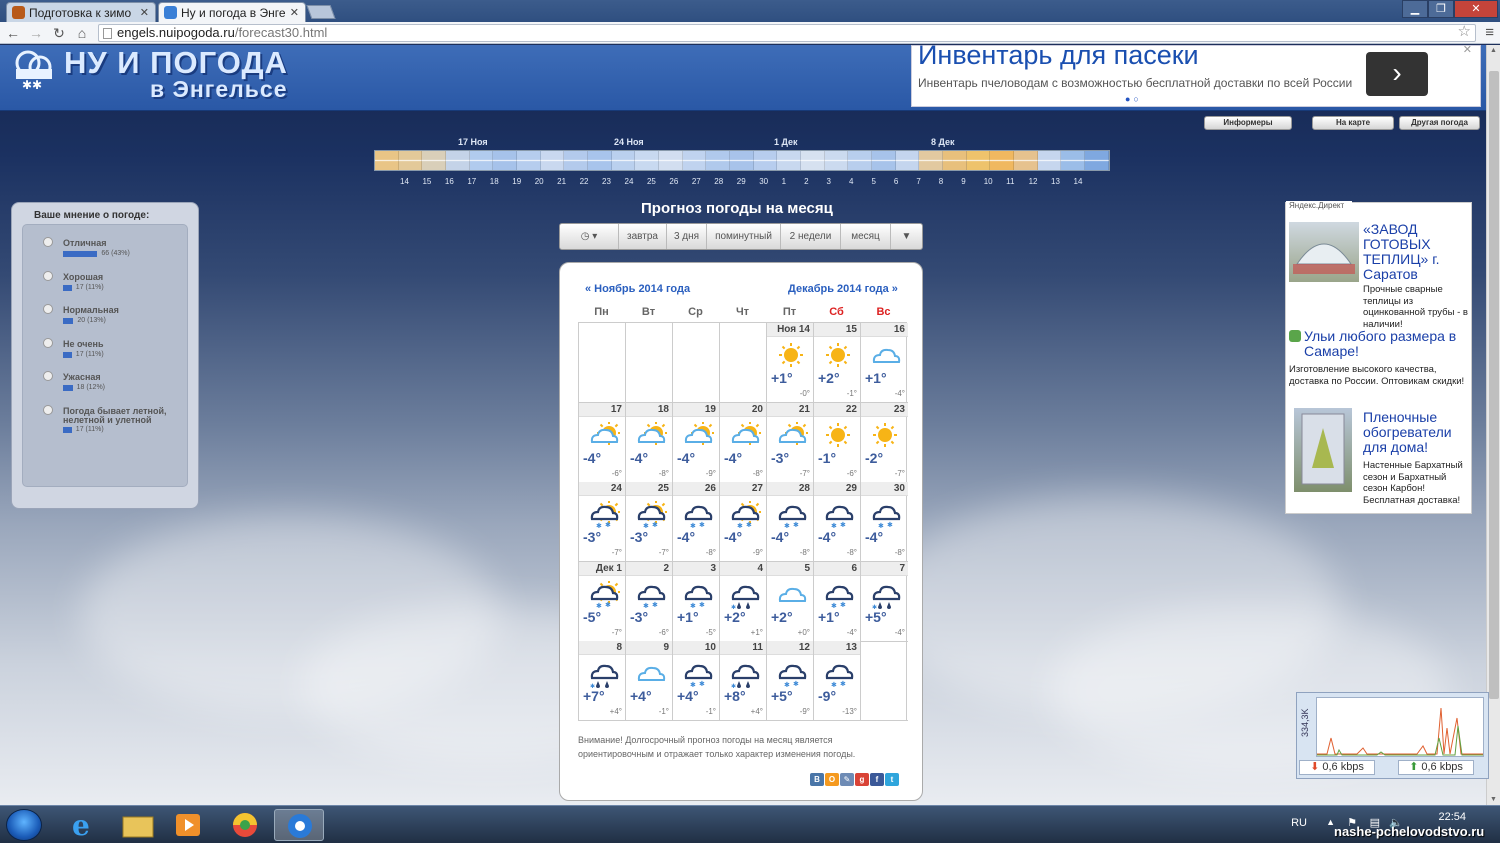  Describe the element at coordinates (1476, 9) in the screenshot. I see `close-window-button: ✕` at that location.